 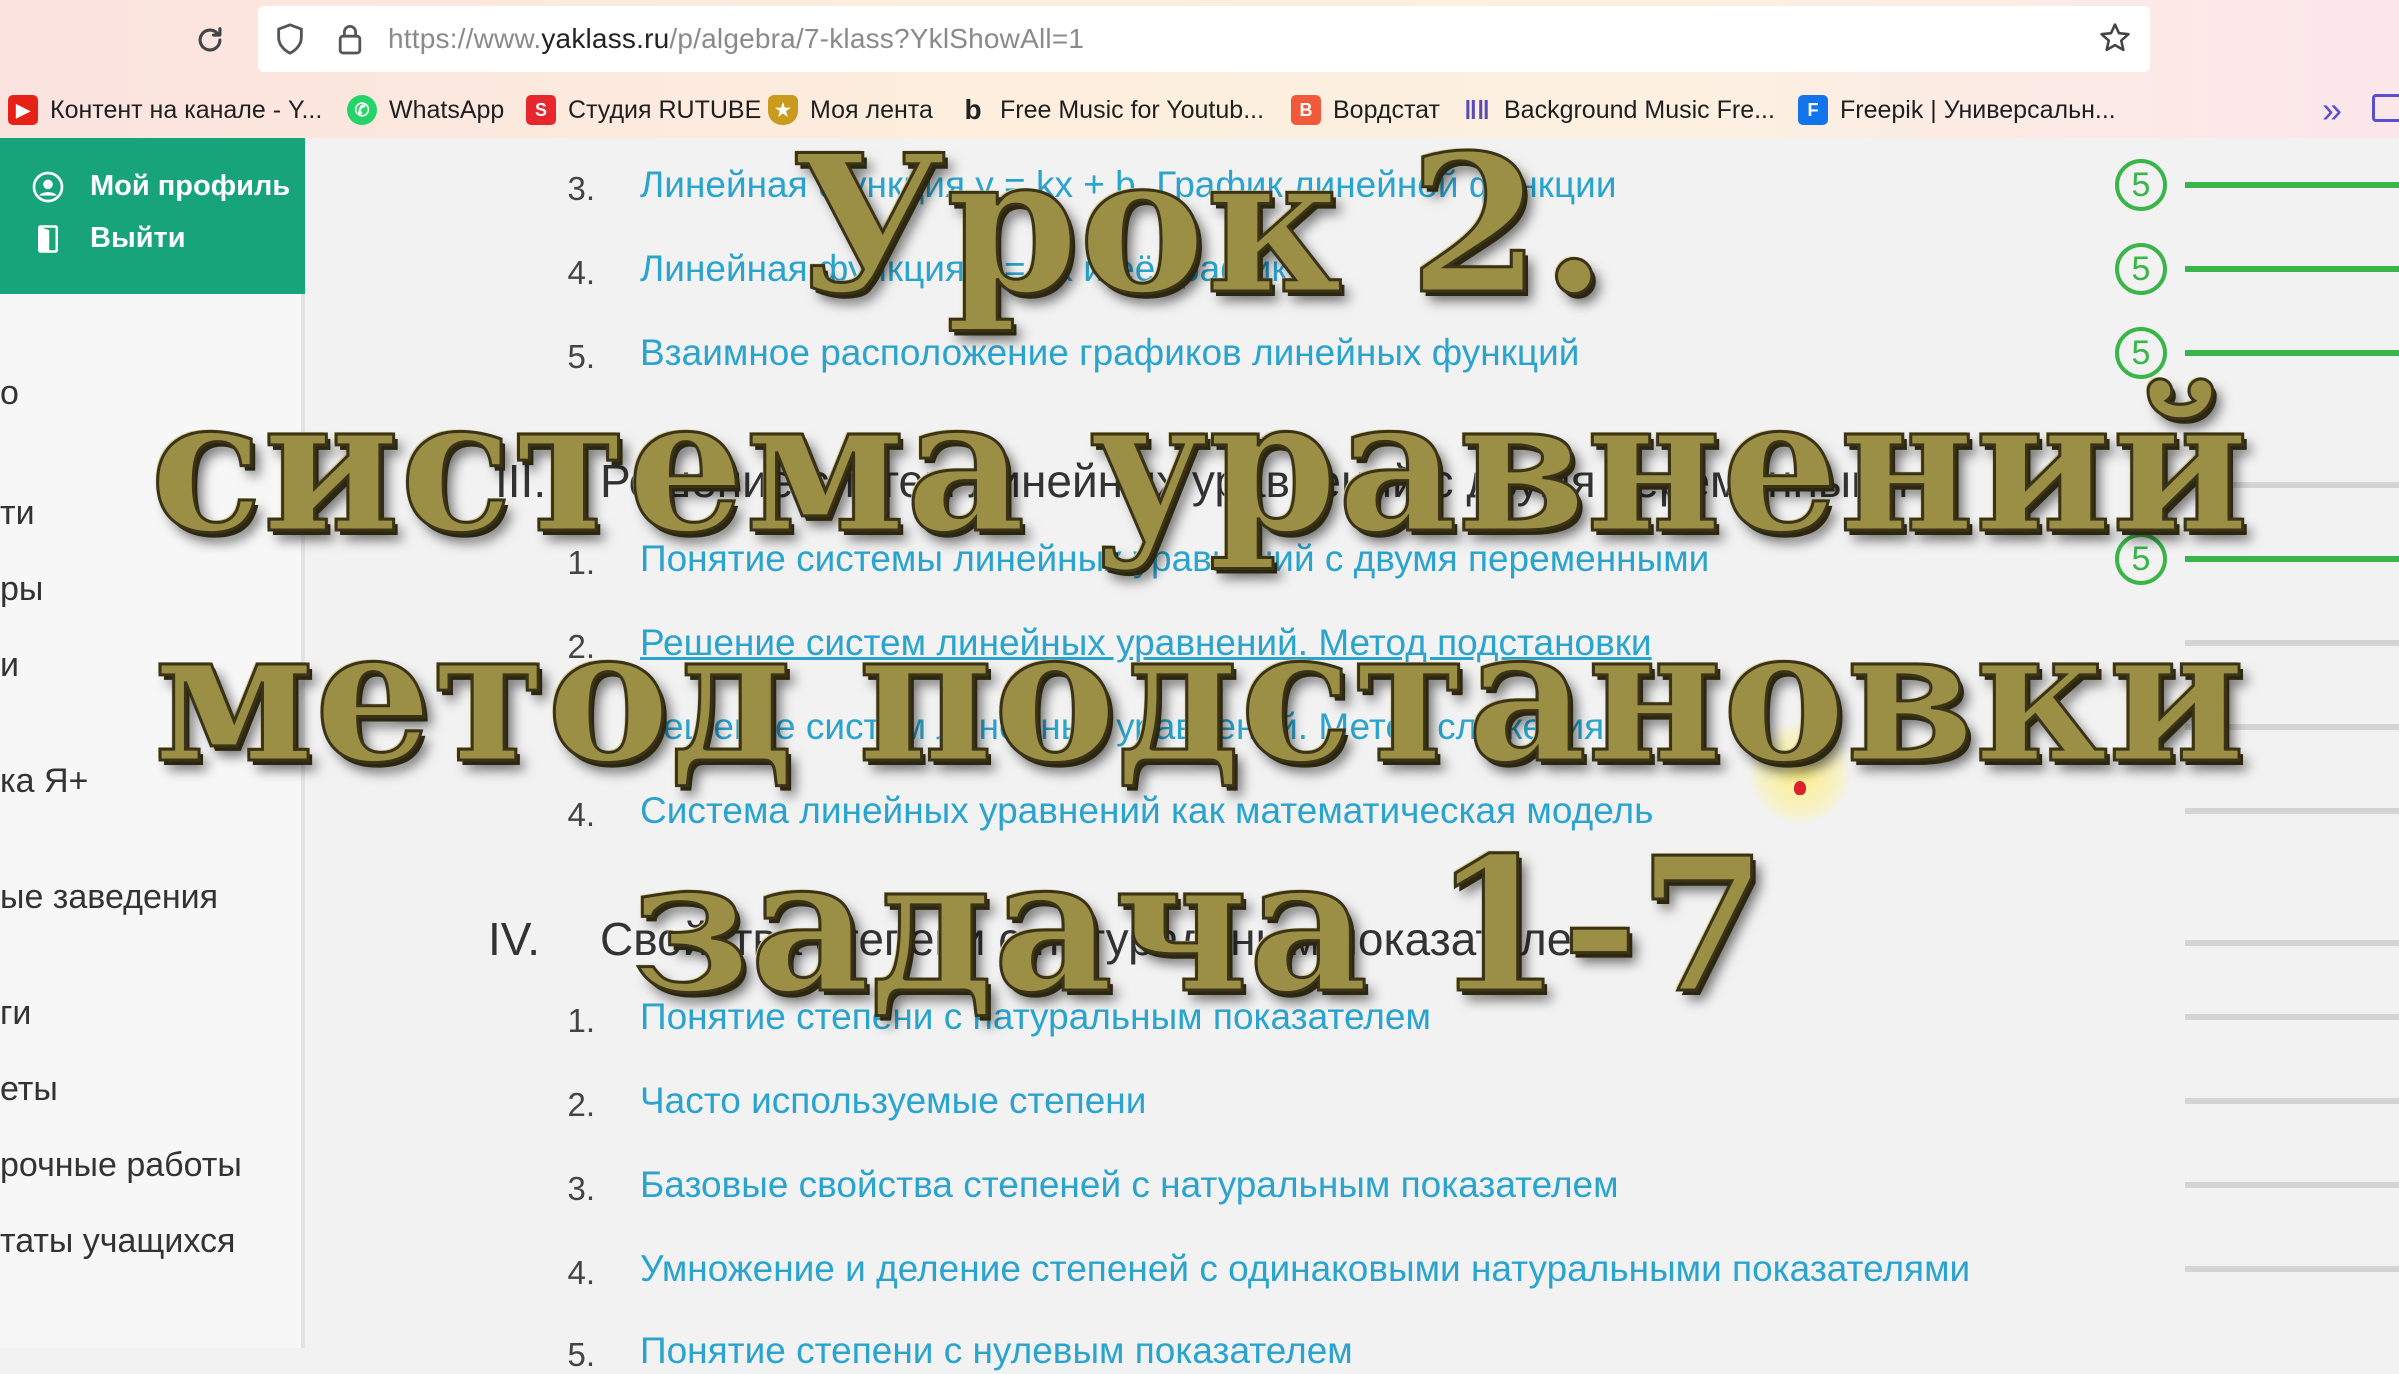 I want to click on tracking-shield-icon, so click(x=290, y=39).